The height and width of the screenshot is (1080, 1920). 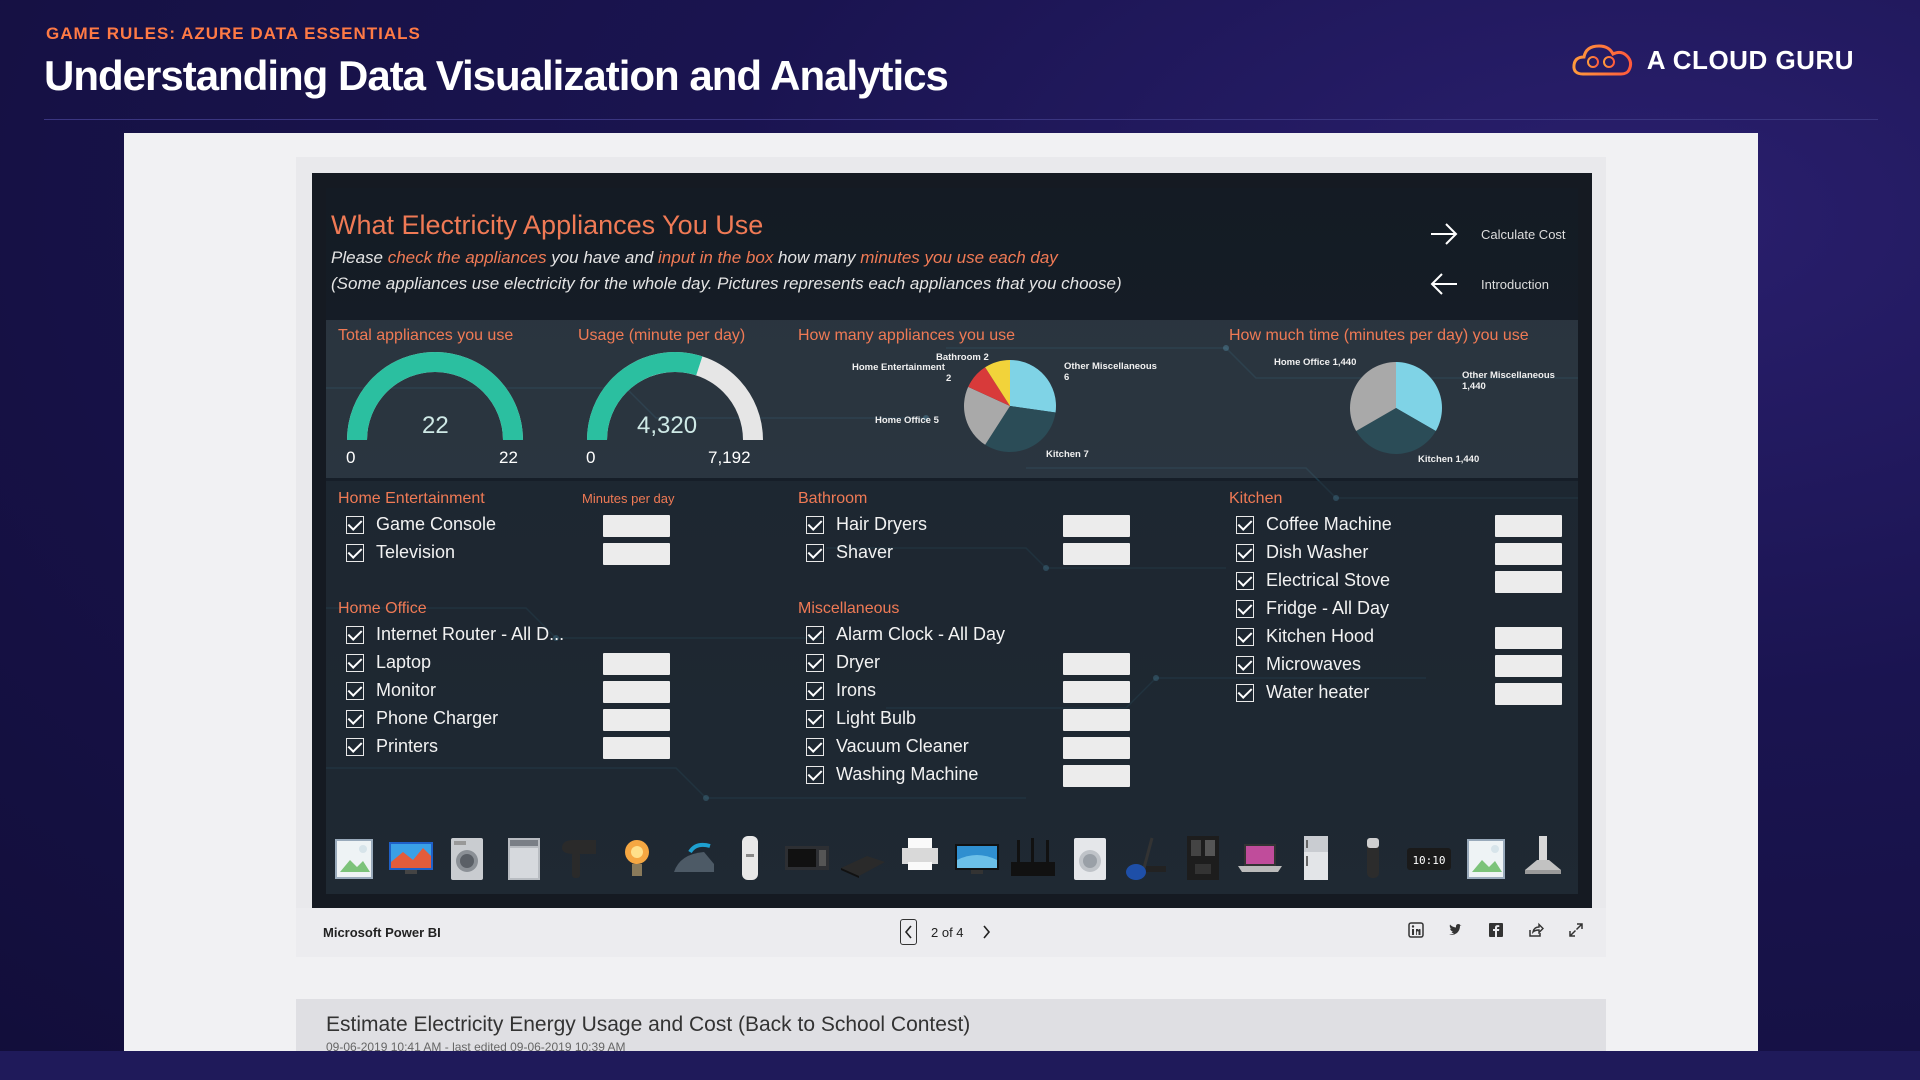 What do you see at coordinates (1543, 859) in the screenshot?
I see `kitchen-hood-icon` at bounding box center [1543, 859].